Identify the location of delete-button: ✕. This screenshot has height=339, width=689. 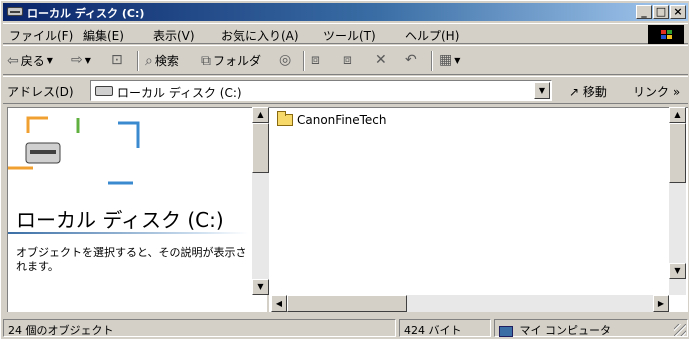
(381, 60).